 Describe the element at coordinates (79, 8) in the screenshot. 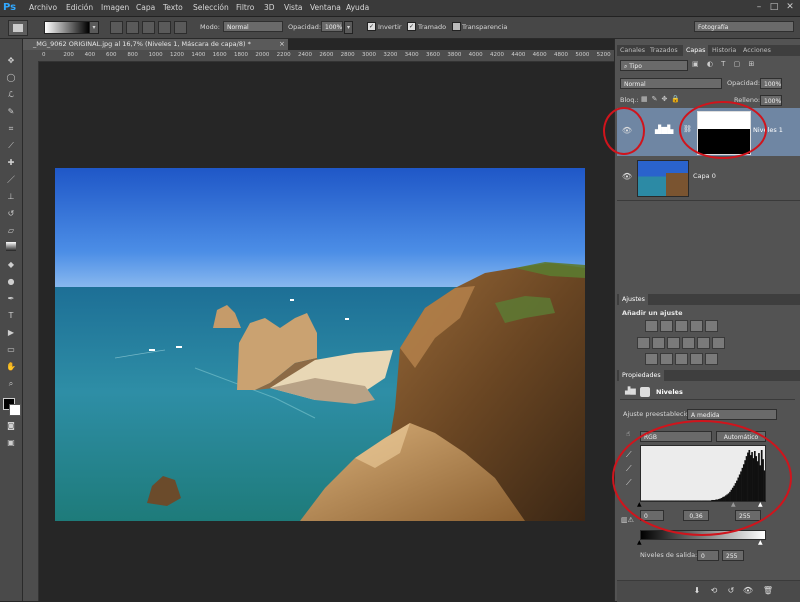

I see `menu-edicion: Edición` at that location.